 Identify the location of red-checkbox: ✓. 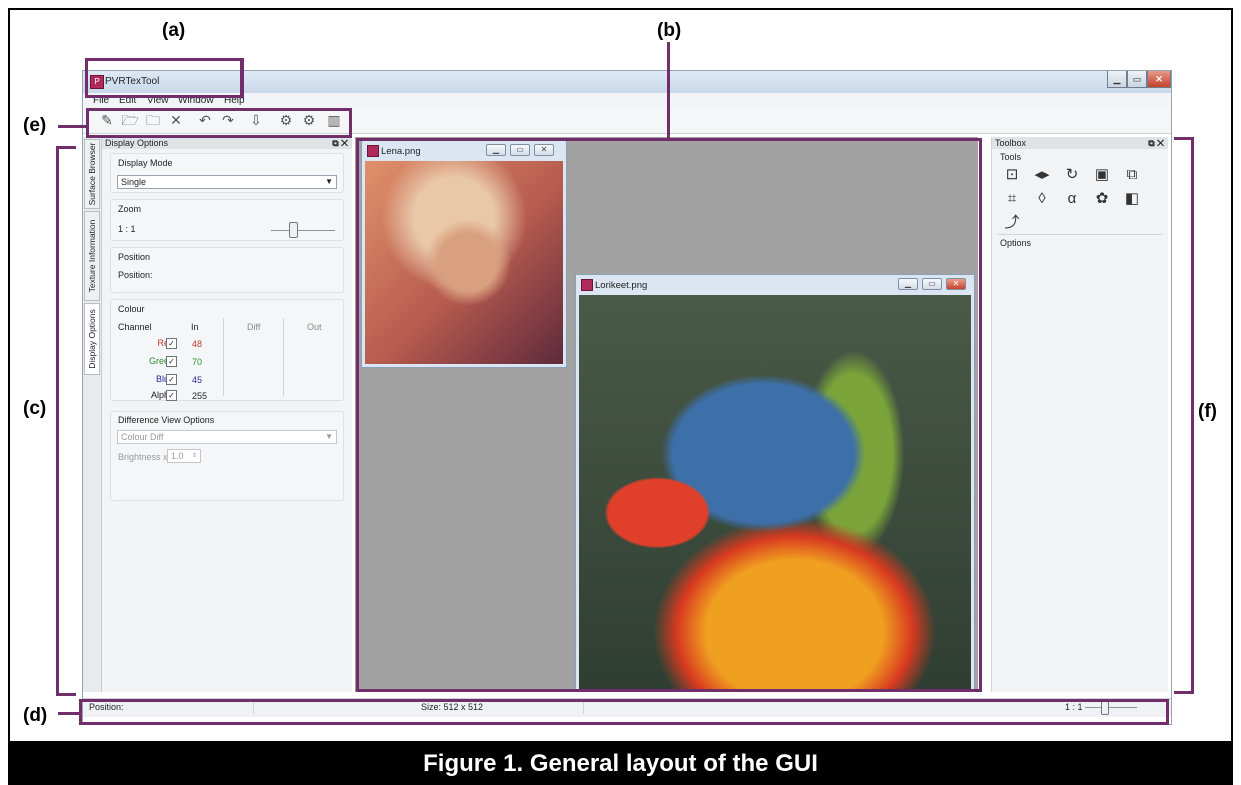
(171, 343).